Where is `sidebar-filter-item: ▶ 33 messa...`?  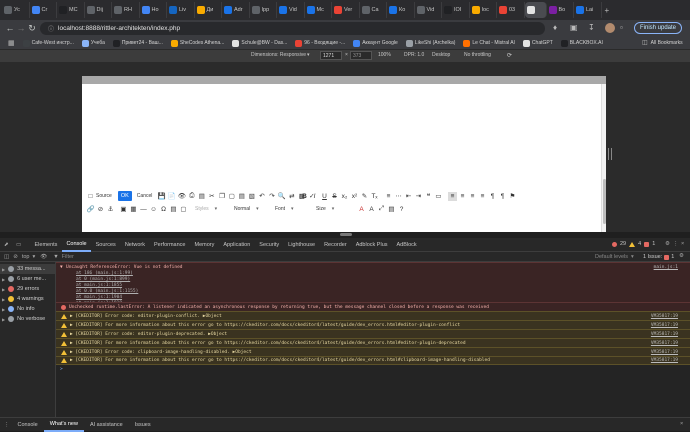 sidebar-filter-item: ▶ 33 messa... is located at coordinates (27, 269).